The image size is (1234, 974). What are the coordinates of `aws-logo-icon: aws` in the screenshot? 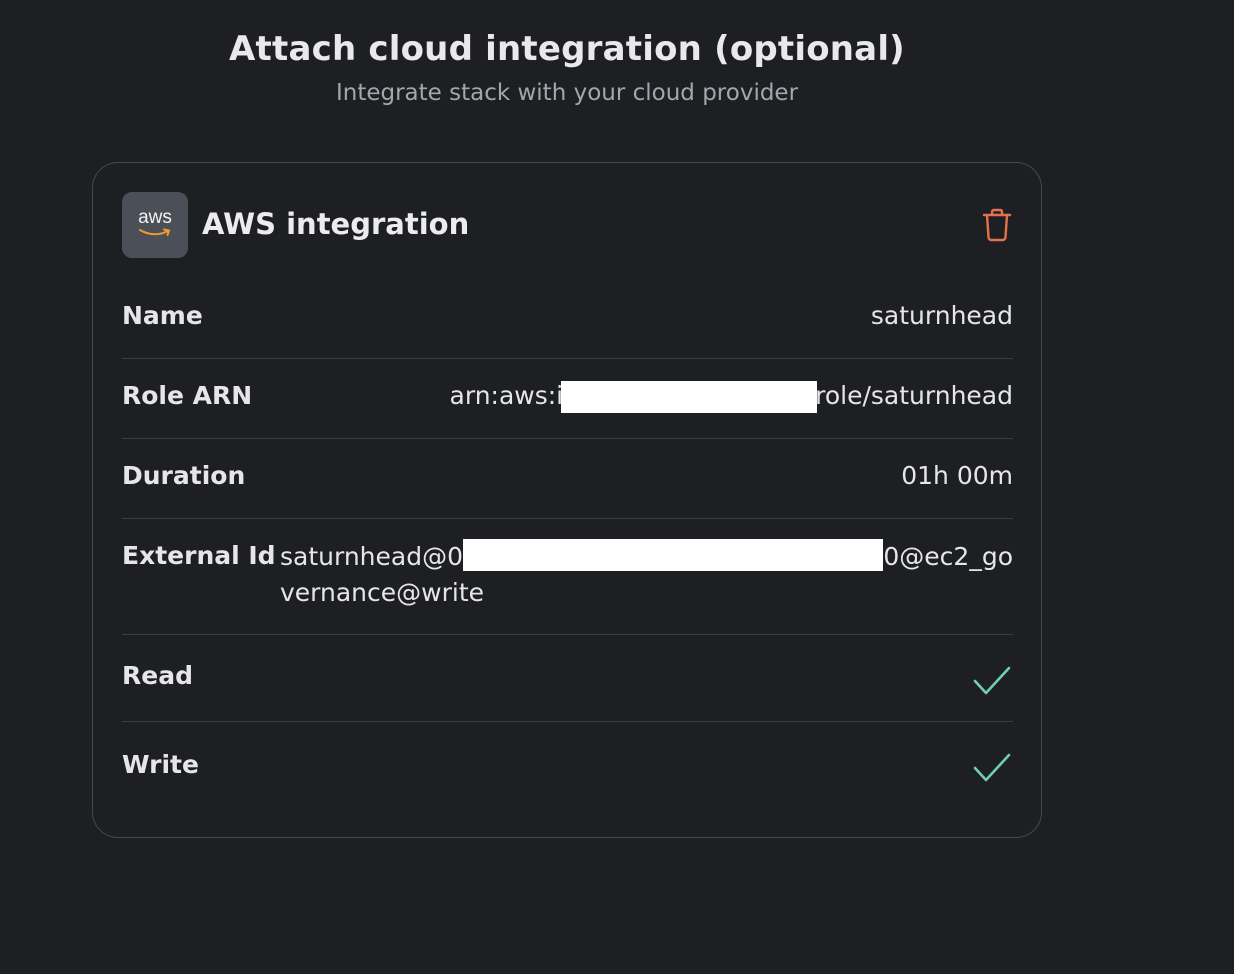 It's located at (155, 225).